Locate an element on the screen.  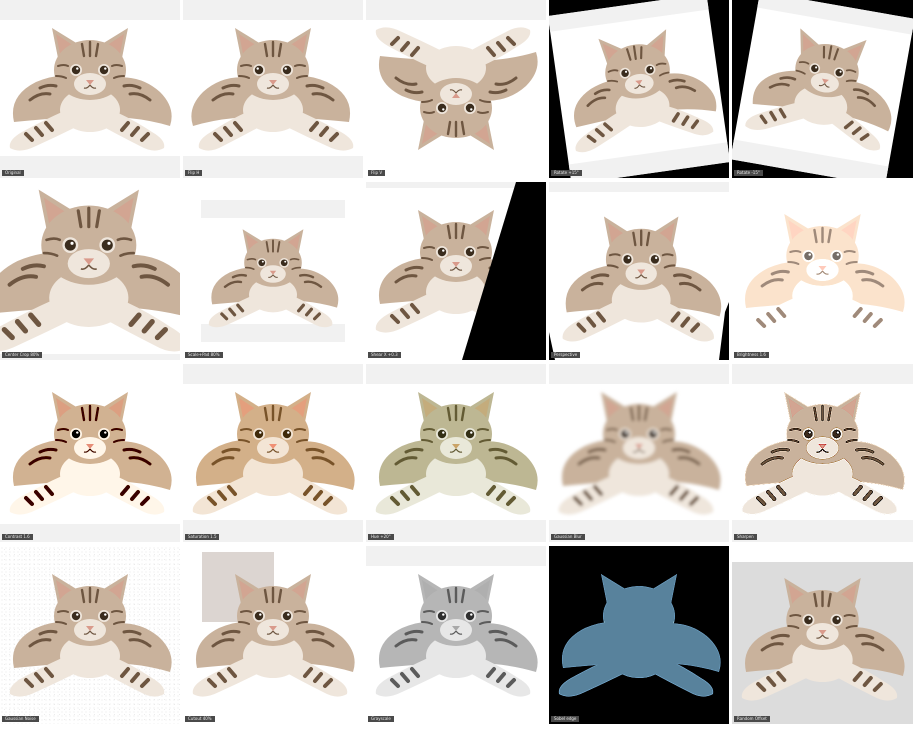
tile-cutout: Cutout 40% is located at coordinates (273, 635).